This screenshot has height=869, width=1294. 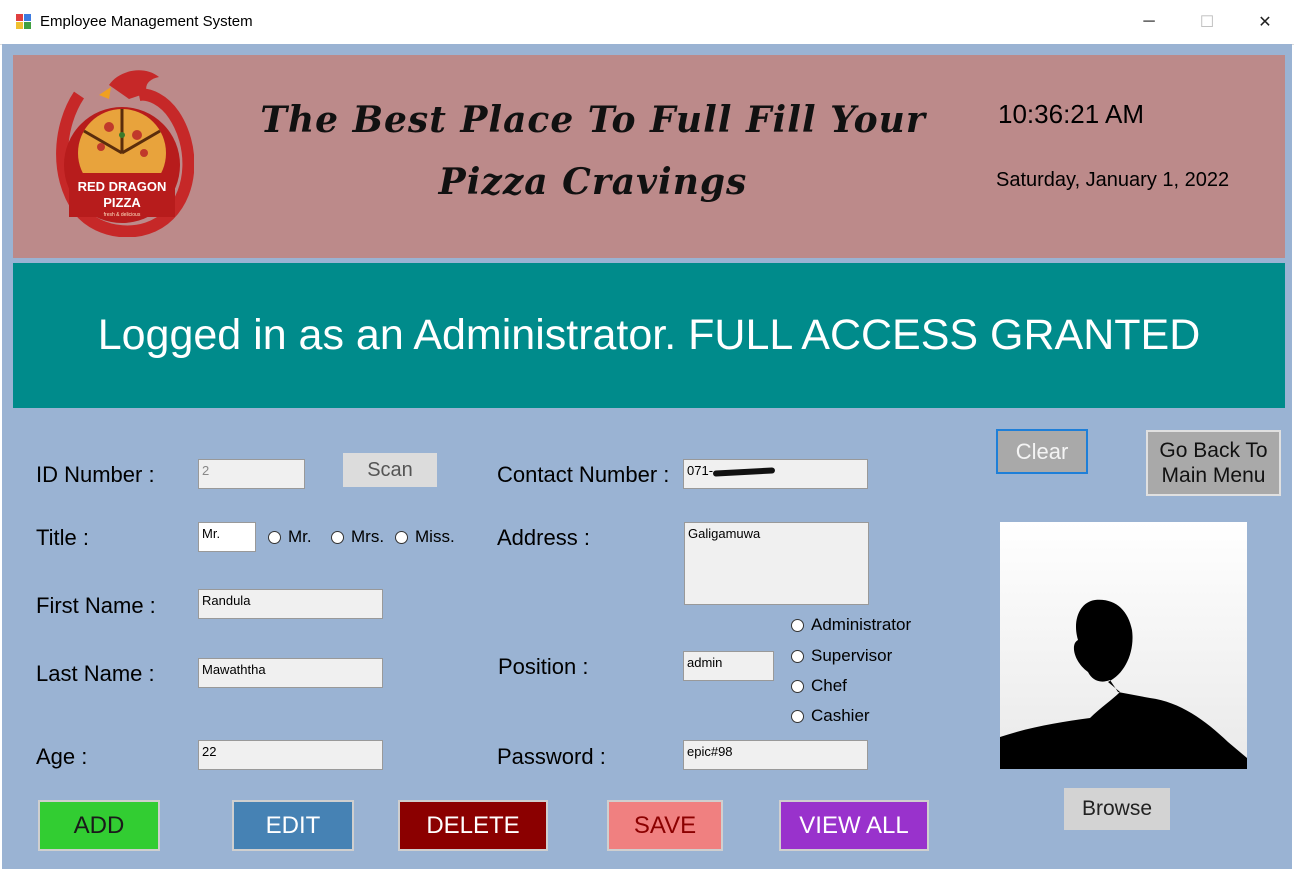 What do you see at coordinates (1113, 180) in the screenshot?
I see `clock-date: Saturday, January 1, 2022` at bounding box center [1113, 180].